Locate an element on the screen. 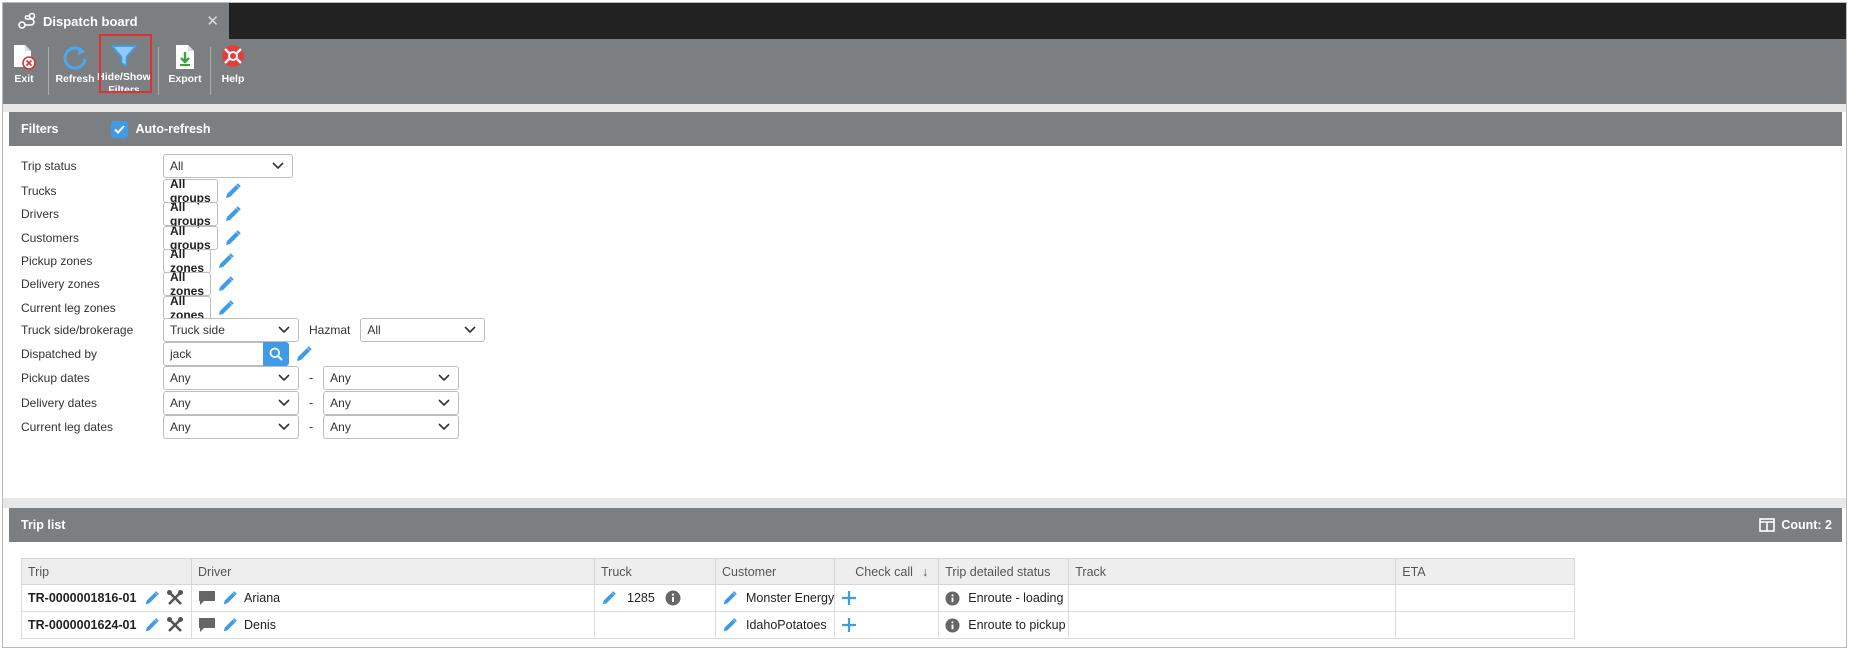  auto-refresh-checkbox is located at coordinates (119, 129).